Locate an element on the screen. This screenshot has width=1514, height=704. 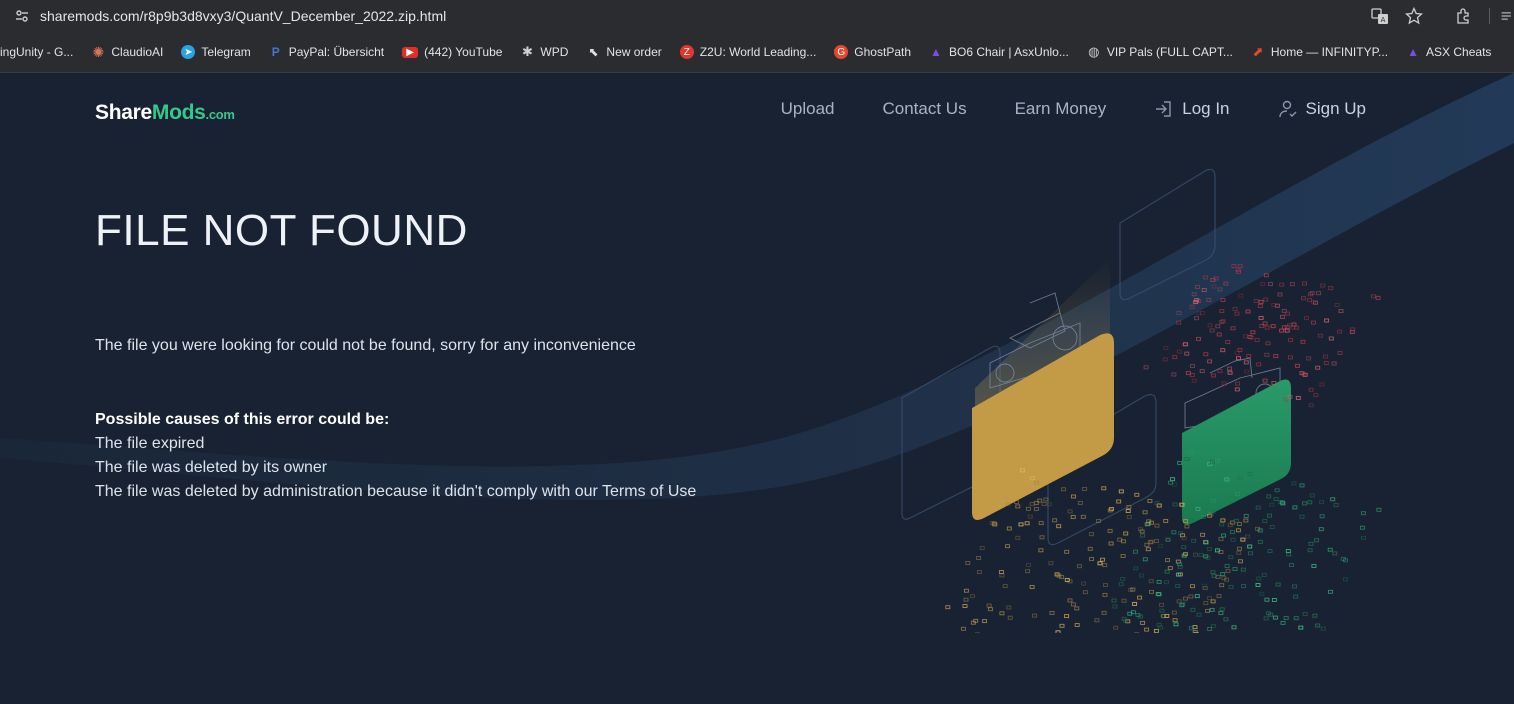
bookmark-item: ▶ (442) YouTube is located at coordinates (452, 52).